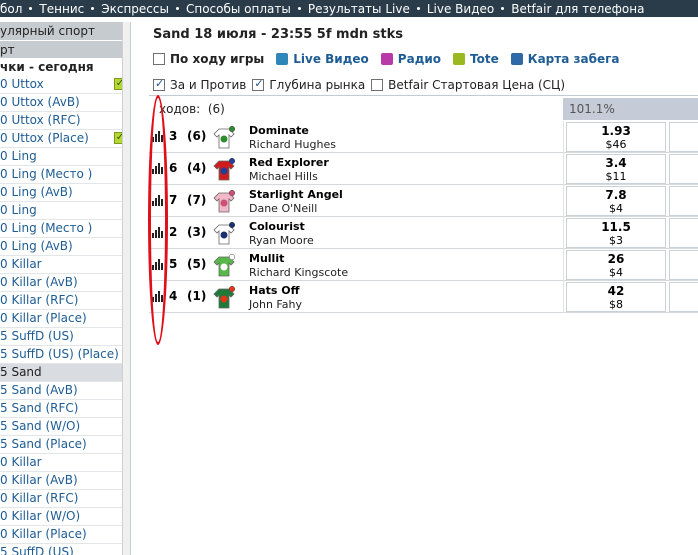 This screenshot has height=555, width=698. Describe the element at coordinates (289, 162) in the screenshot. I see `horse-name: Red Explorer` at that location.